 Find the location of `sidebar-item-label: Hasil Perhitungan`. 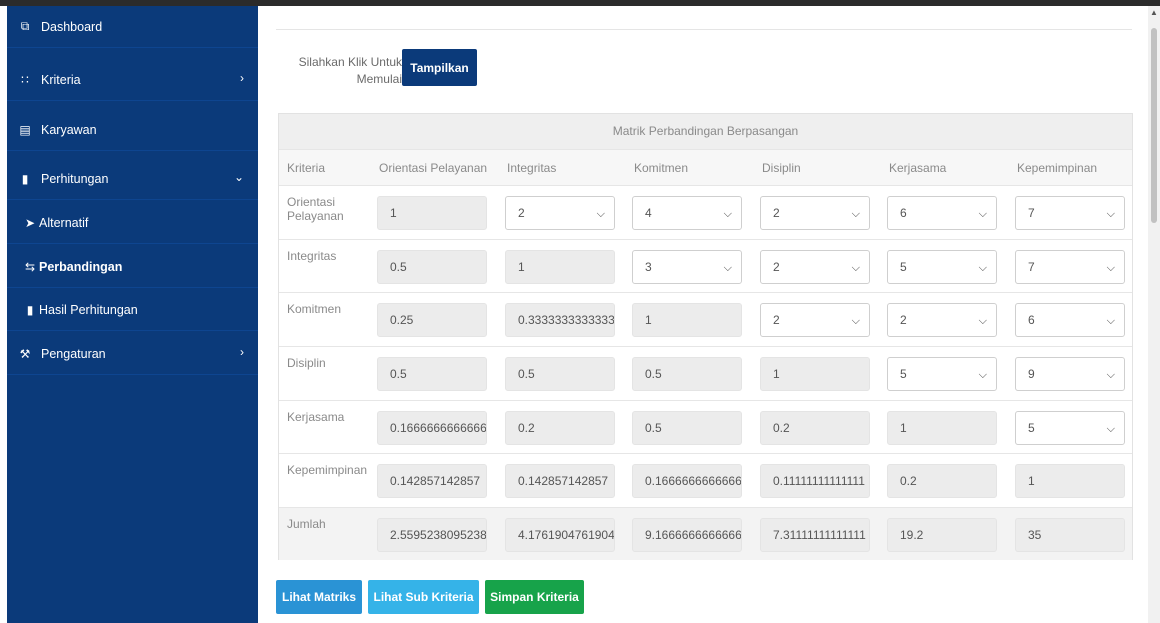

sidebar-item-label: Hasil Perhitungan is located at coordinates (88, 309).